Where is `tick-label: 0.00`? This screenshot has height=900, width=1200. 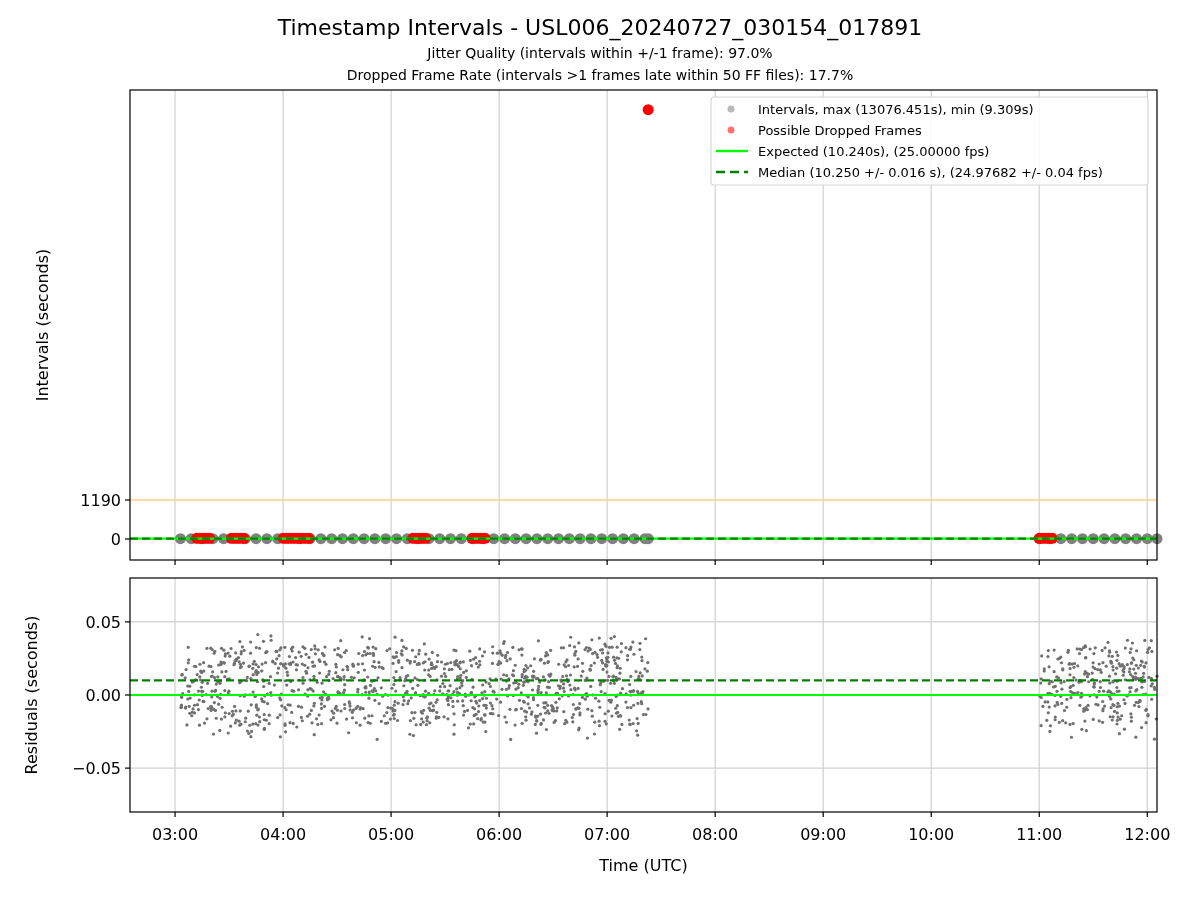 tick-label: 0.00 is located at coordinates (103, 695).